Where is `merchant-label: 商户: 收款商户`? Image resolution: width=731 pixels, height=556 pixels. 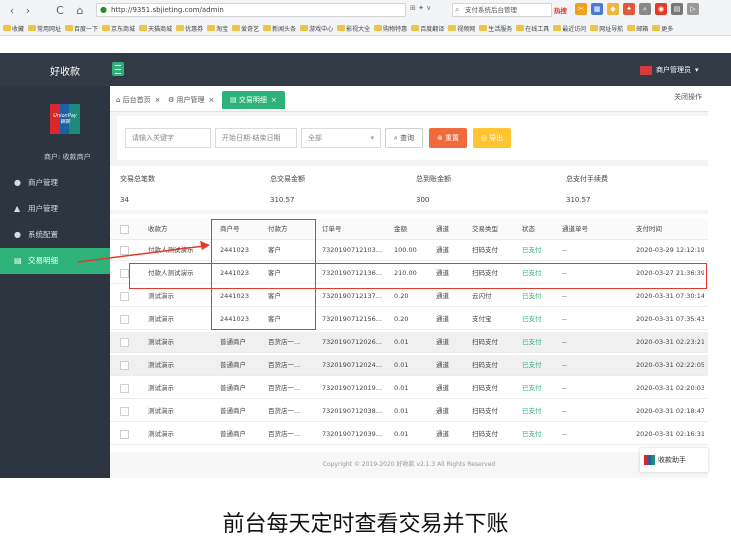 merchant-label: 商户: 收款商户 is located at coordinates (67, 157).